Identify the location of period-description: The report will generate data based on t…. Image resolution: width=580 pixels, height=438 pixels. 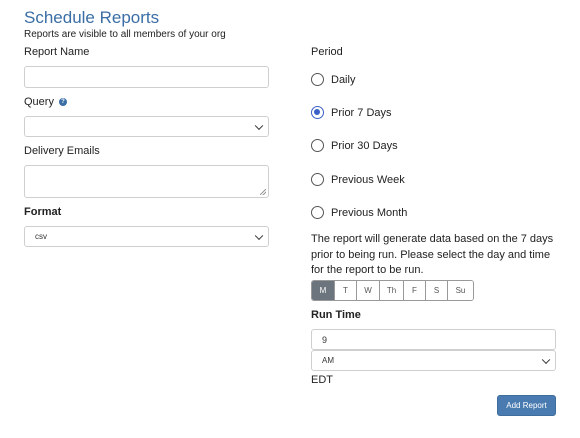
(432, 254).